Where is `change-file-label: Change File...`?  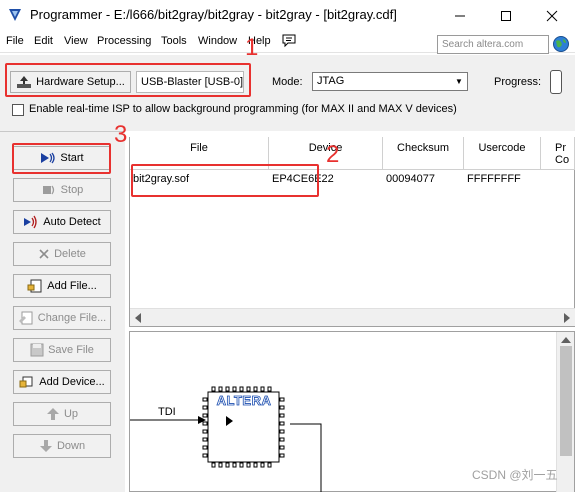
change-file-label: Change File... is located at coordinates (72, 318).